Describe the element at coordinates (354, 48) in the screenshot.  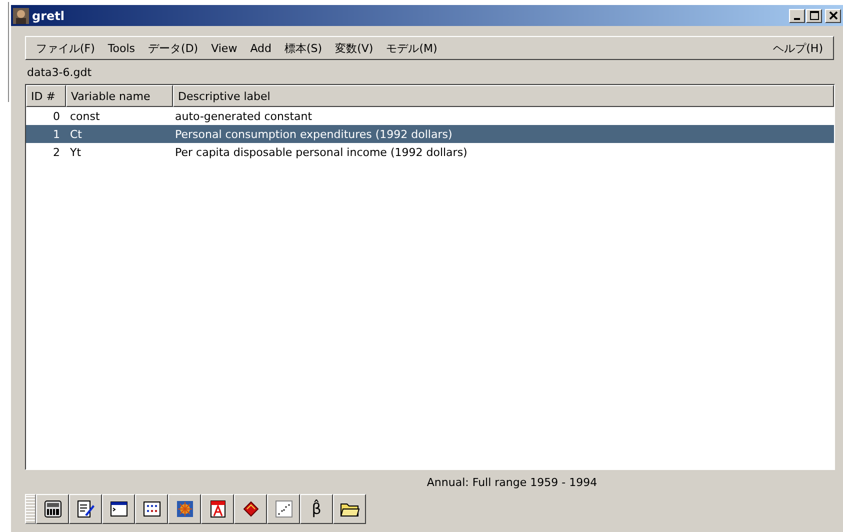
I see `menu-item: 変数(V)` at that location.